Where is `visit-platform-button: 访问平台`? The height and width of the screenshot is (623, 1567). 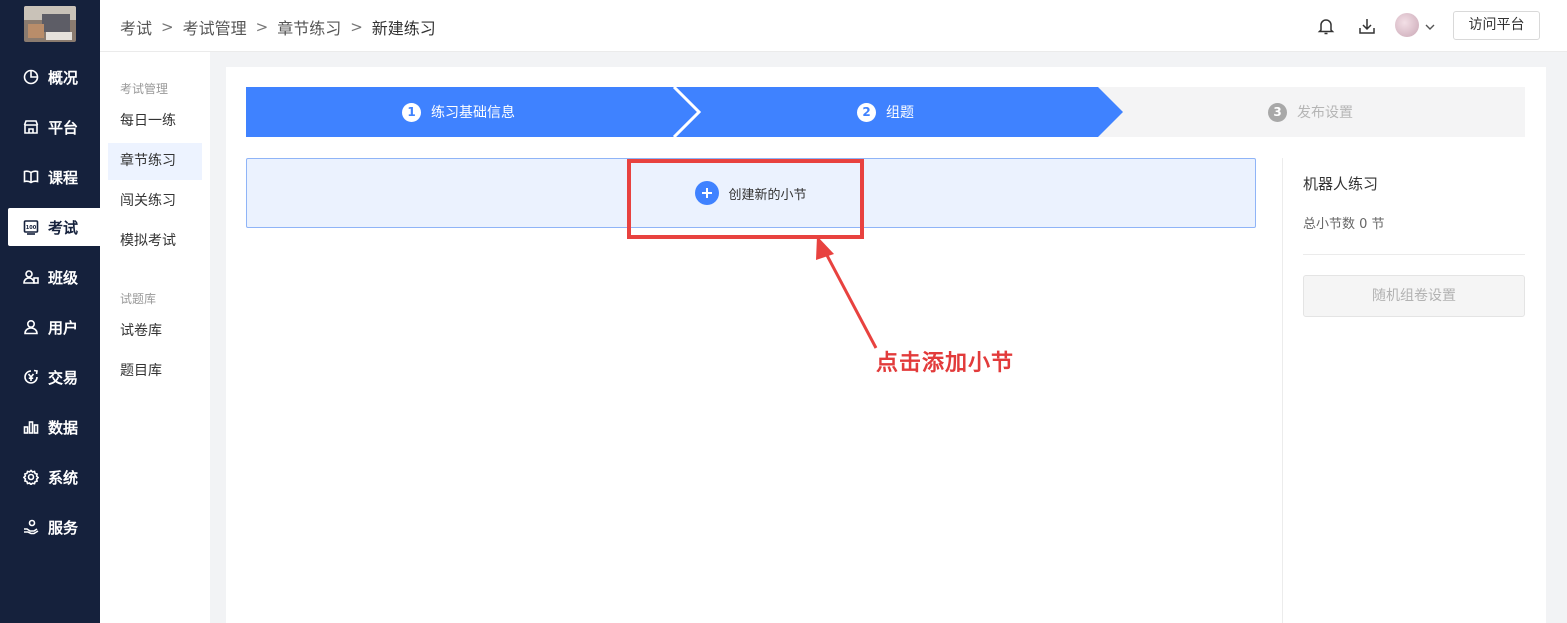
visit-platform-button: 访问平台 is located at coordinates (1496, 25).